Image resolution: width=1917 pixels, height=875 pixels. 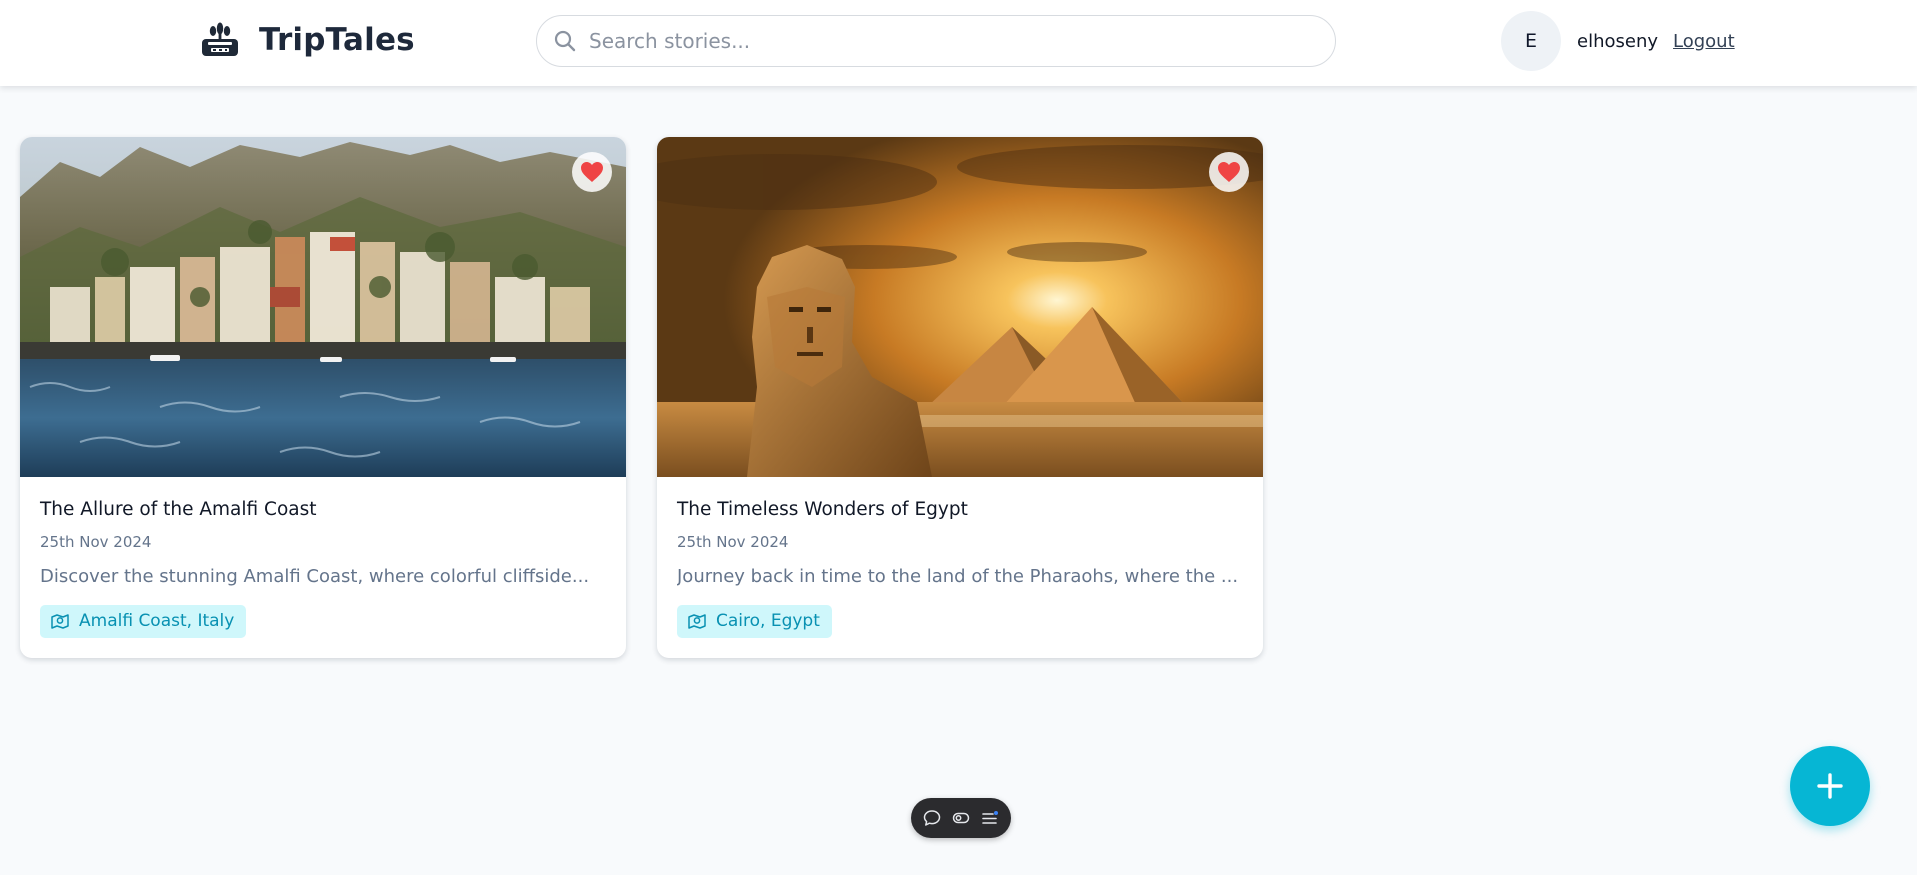 I want to click on logout-link: Logout, so click(x=1704, y=41).